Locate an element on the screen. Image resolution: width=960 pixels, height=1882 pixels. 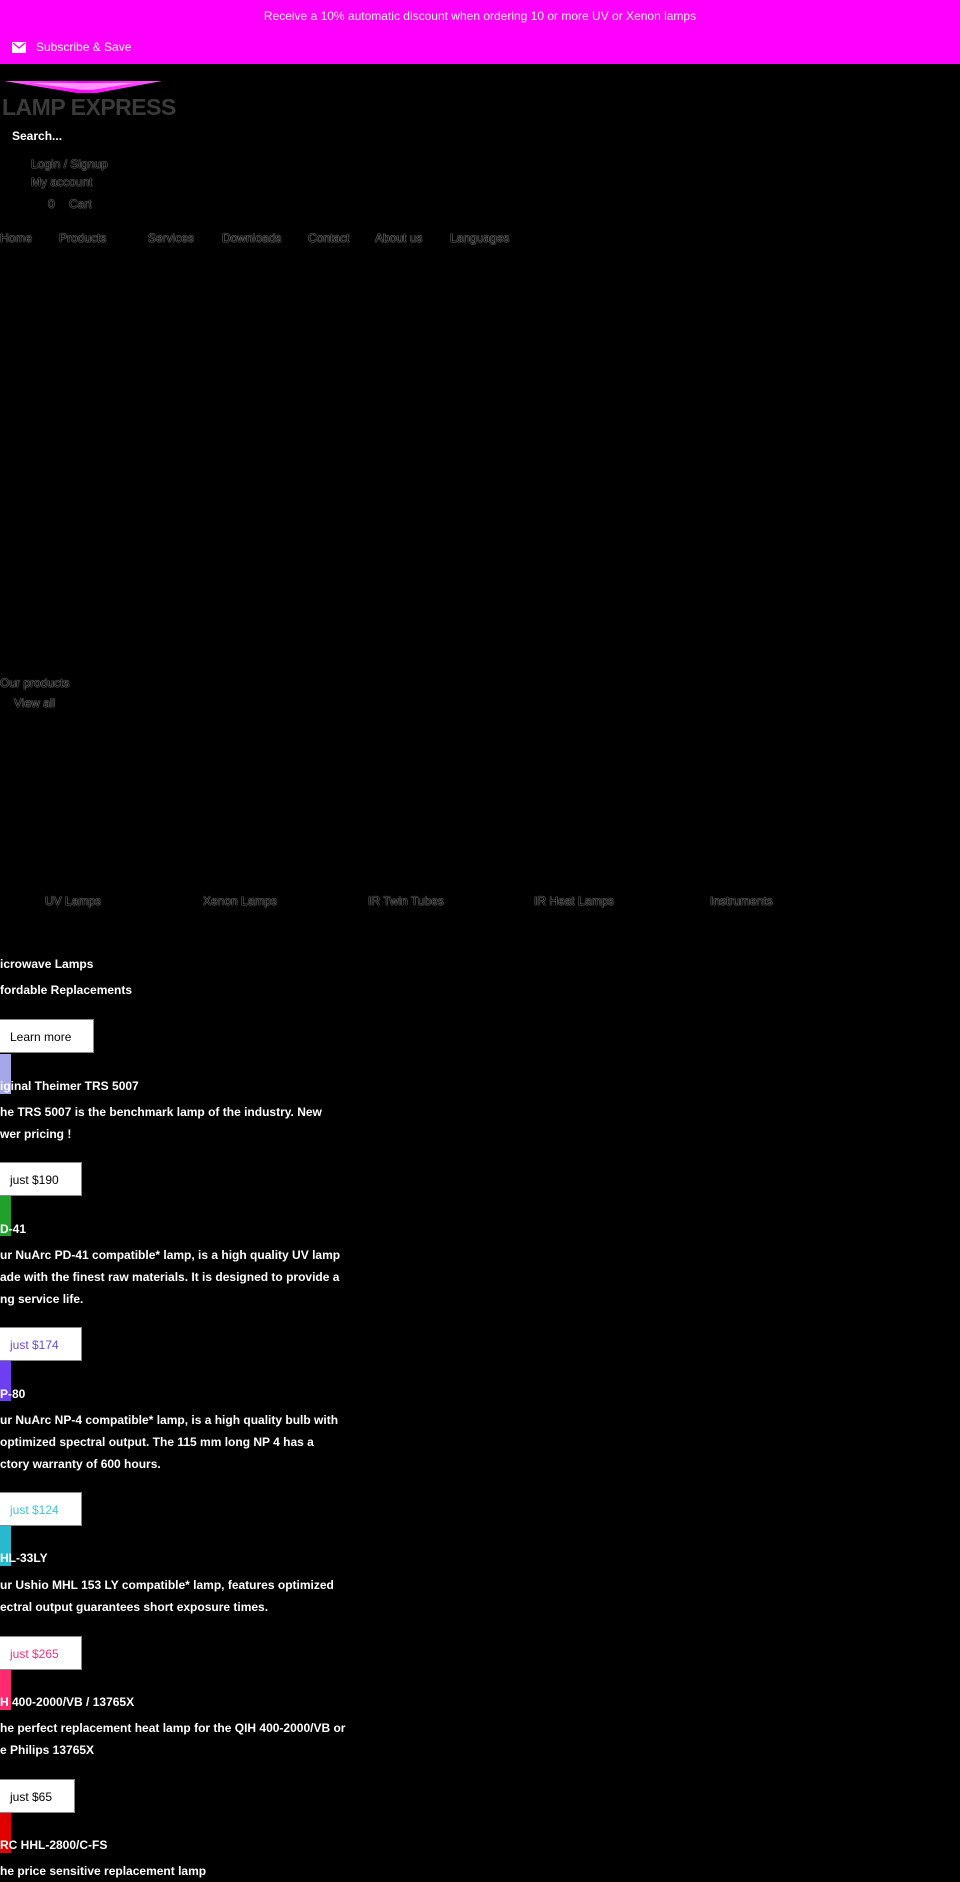
nav-services: Services is located at coordinates (171, 238).